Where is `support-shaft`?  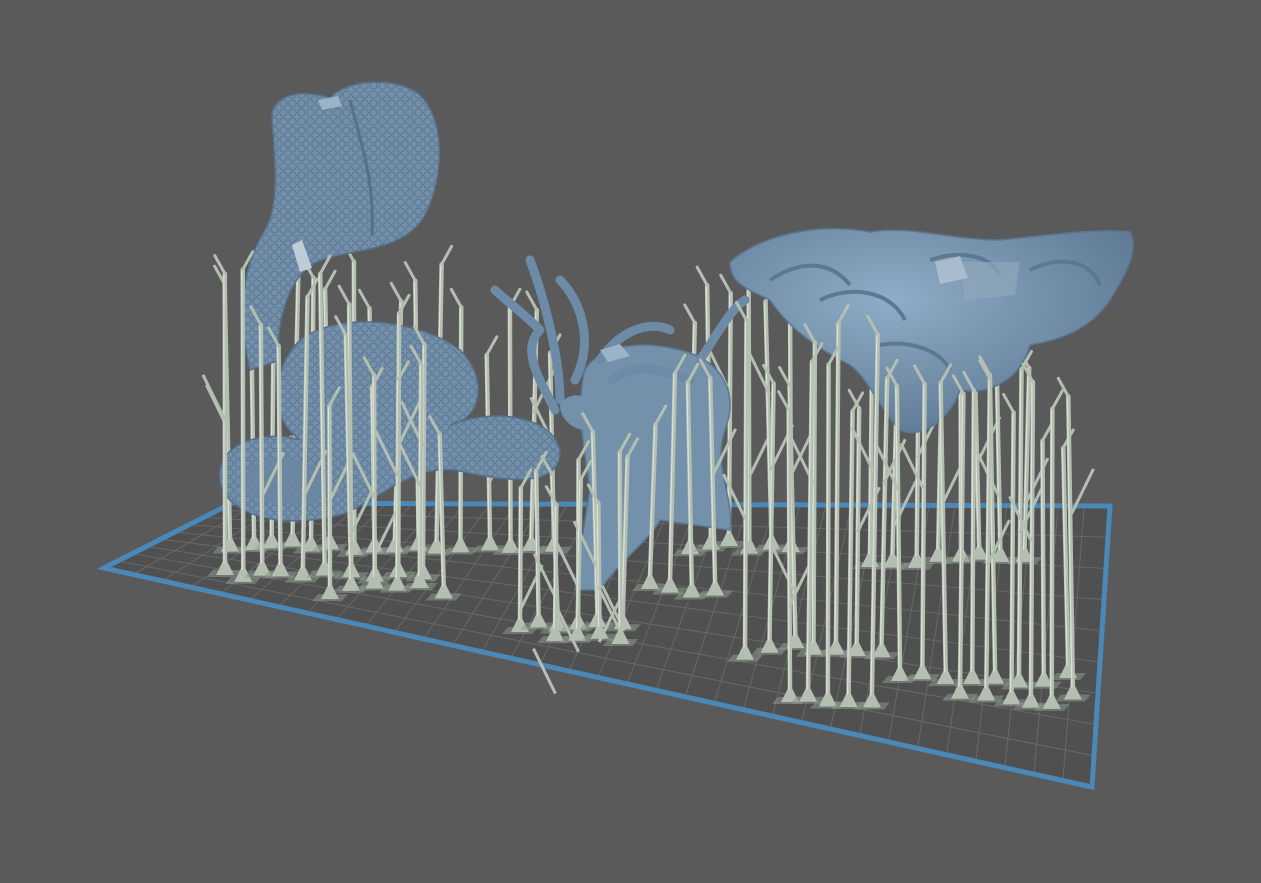 support-shaft is located at coordinates (243, 420).